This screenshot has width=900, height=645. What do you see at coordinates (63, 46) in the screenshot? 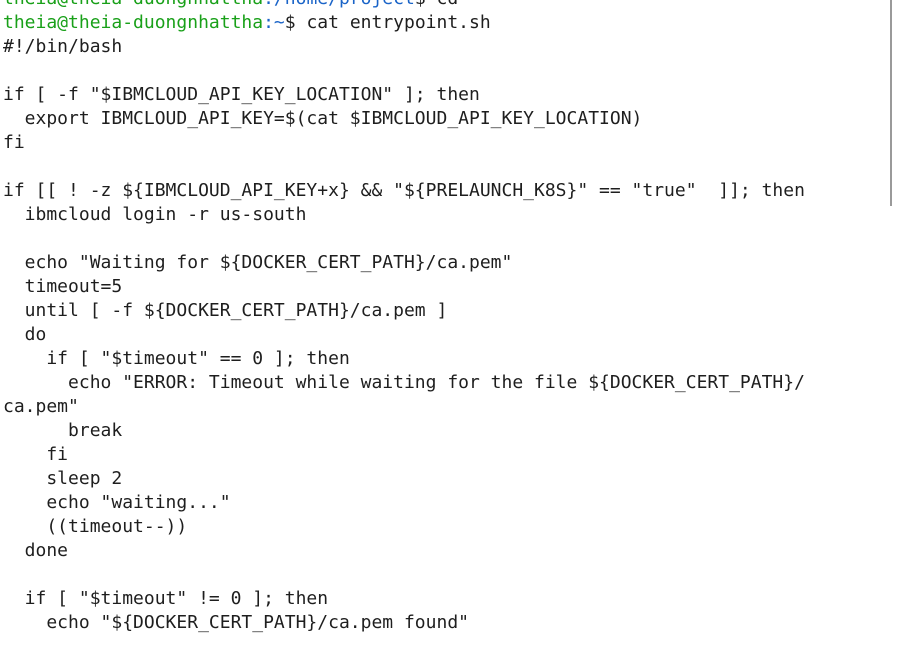
I see `output-line: #!/bin/bash` at bounding box center [63, 46].